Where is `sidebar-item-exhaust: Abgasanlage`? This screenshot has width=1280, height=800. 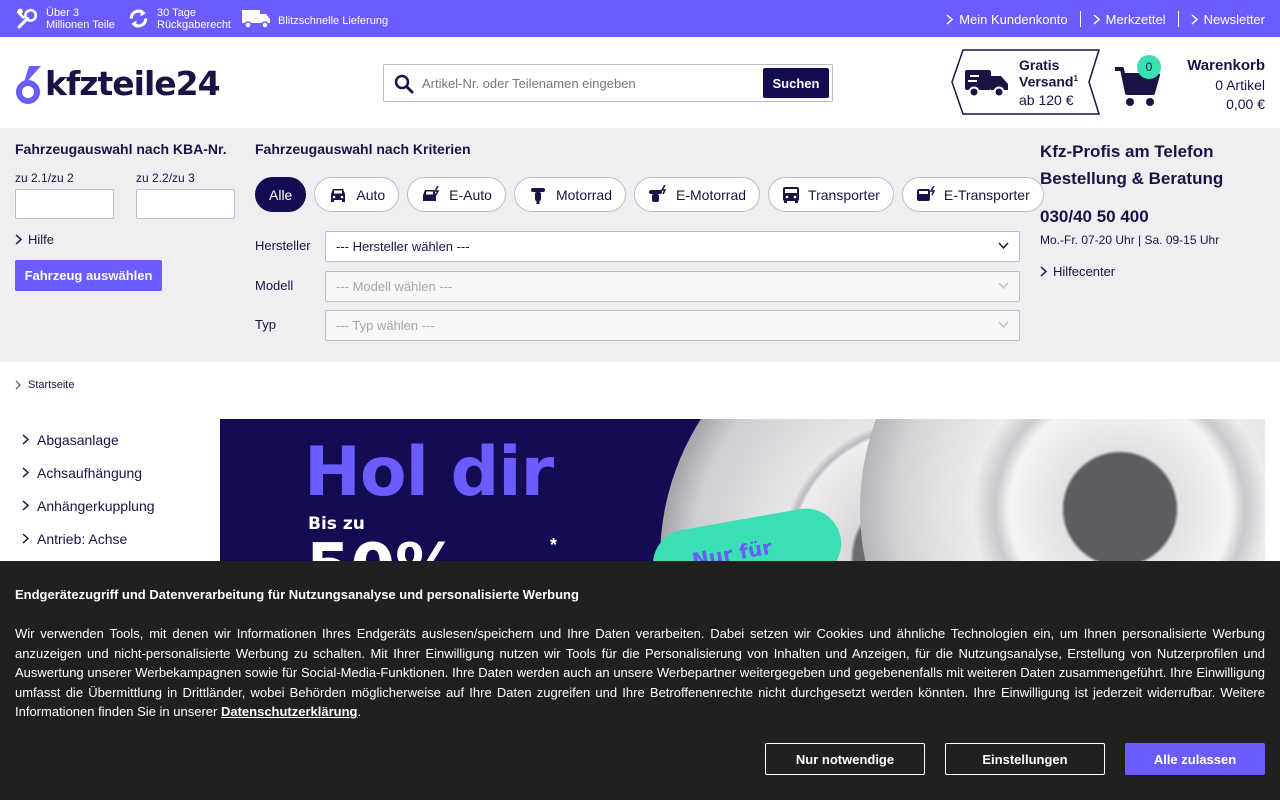
sidebar-item-exhaust: Abgasanlage is located at coordinates (88, 439).